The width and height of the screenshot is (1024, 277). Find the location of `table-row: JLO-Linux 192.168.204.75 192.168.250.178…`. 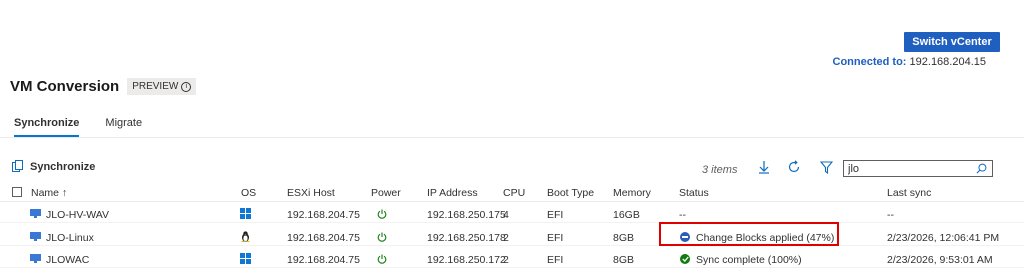

table-row: JLO-Linux 192.168.204.75 192.168.250.178… is located at coordinates (512, 237).